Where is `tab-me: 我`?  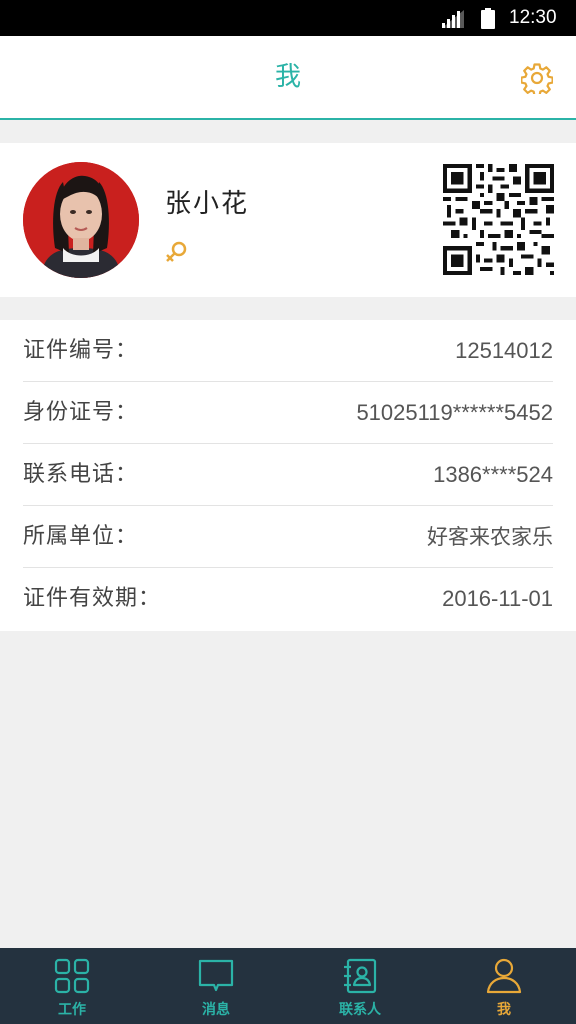 tab-me: 我 is located at coordinates (504, 986).